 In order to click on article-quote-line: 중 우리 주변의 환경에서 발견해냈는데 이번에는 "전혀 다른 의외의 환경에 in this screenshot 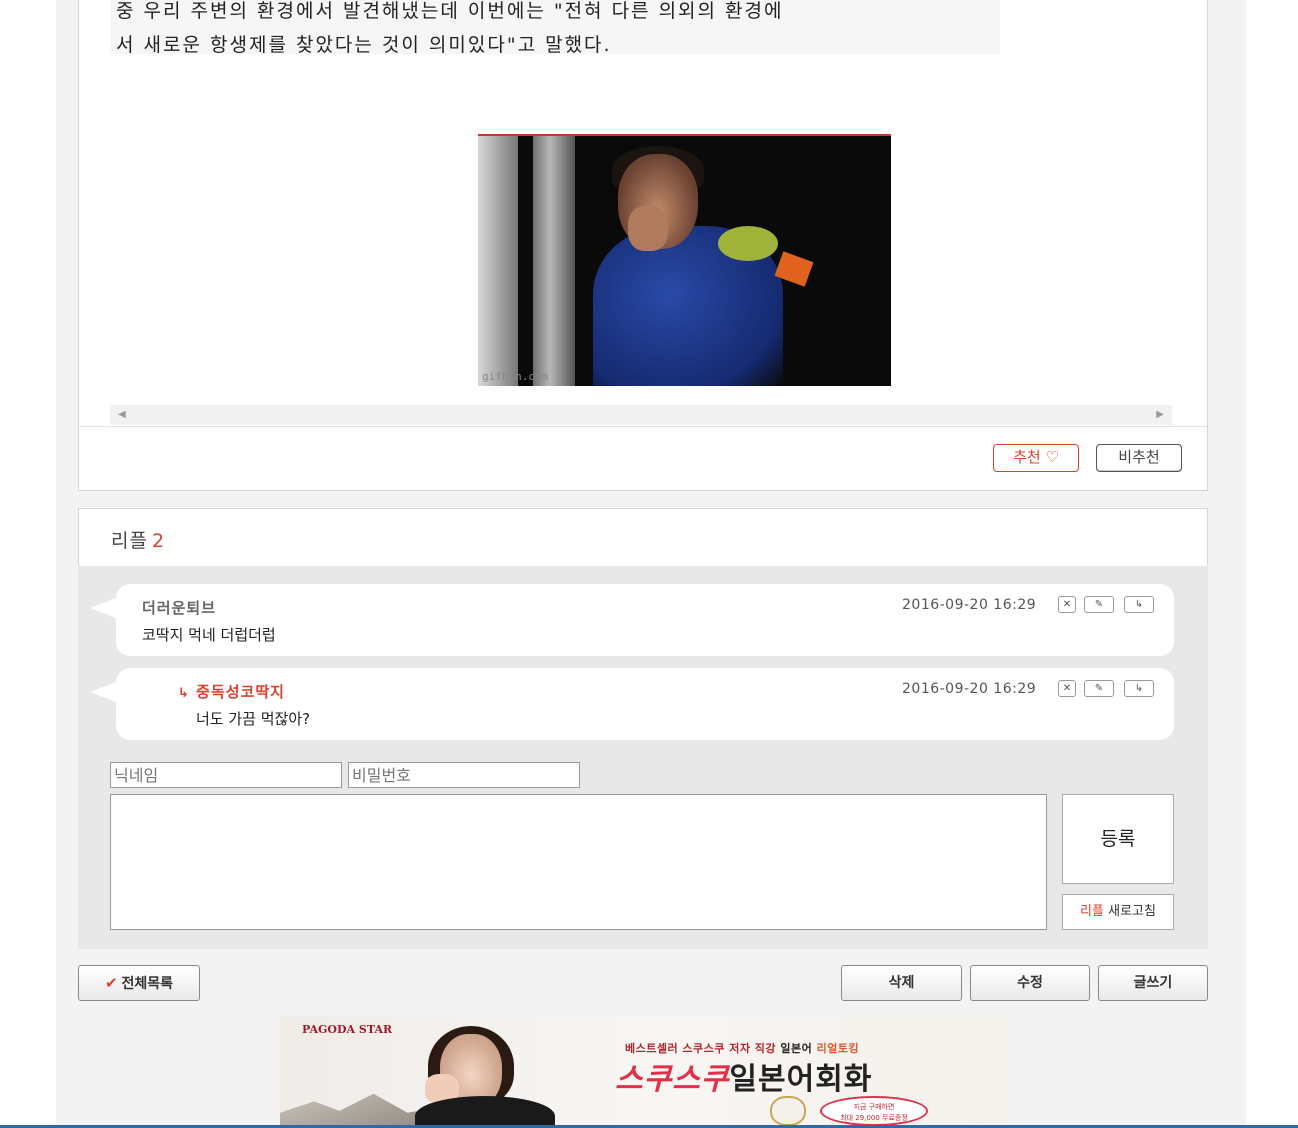, I will do `click(450, 11)`.